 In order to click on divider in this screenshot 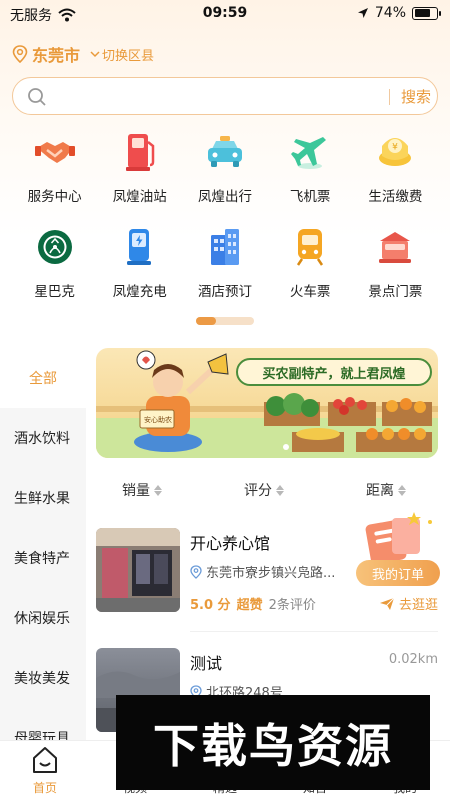, I will do `click(314, 631)`.